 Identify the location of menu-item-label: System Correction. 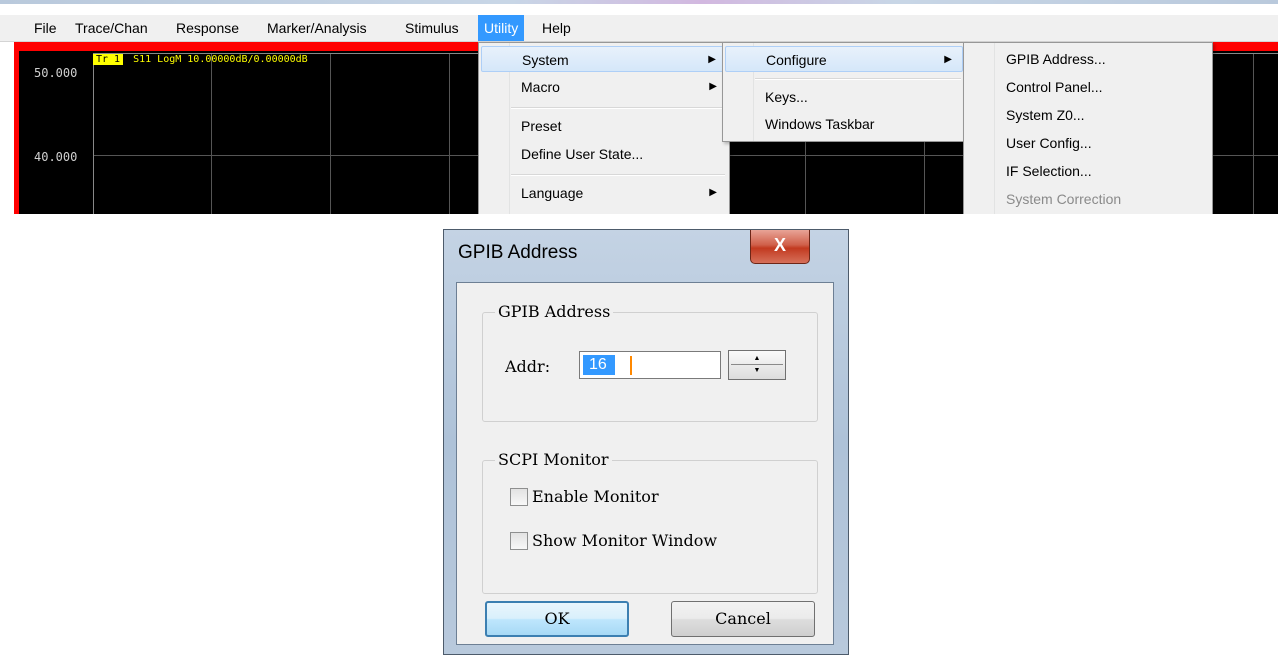
(1064, 199).